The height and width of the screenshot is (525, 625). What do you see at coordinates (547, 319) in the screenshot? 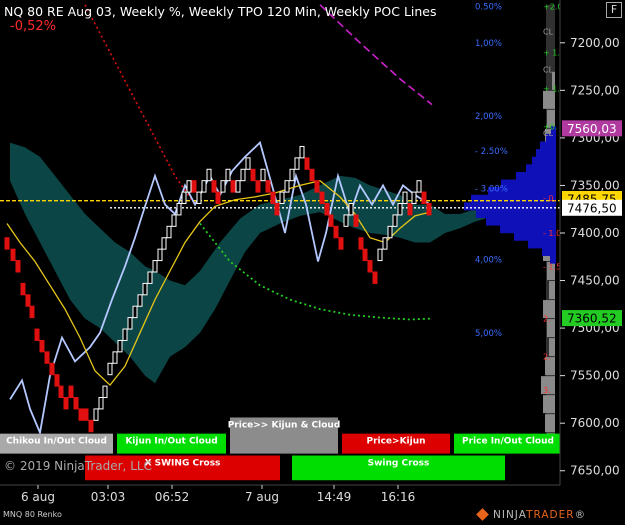
I see `right-level-label: 2.` at bounding box center [547, 319].